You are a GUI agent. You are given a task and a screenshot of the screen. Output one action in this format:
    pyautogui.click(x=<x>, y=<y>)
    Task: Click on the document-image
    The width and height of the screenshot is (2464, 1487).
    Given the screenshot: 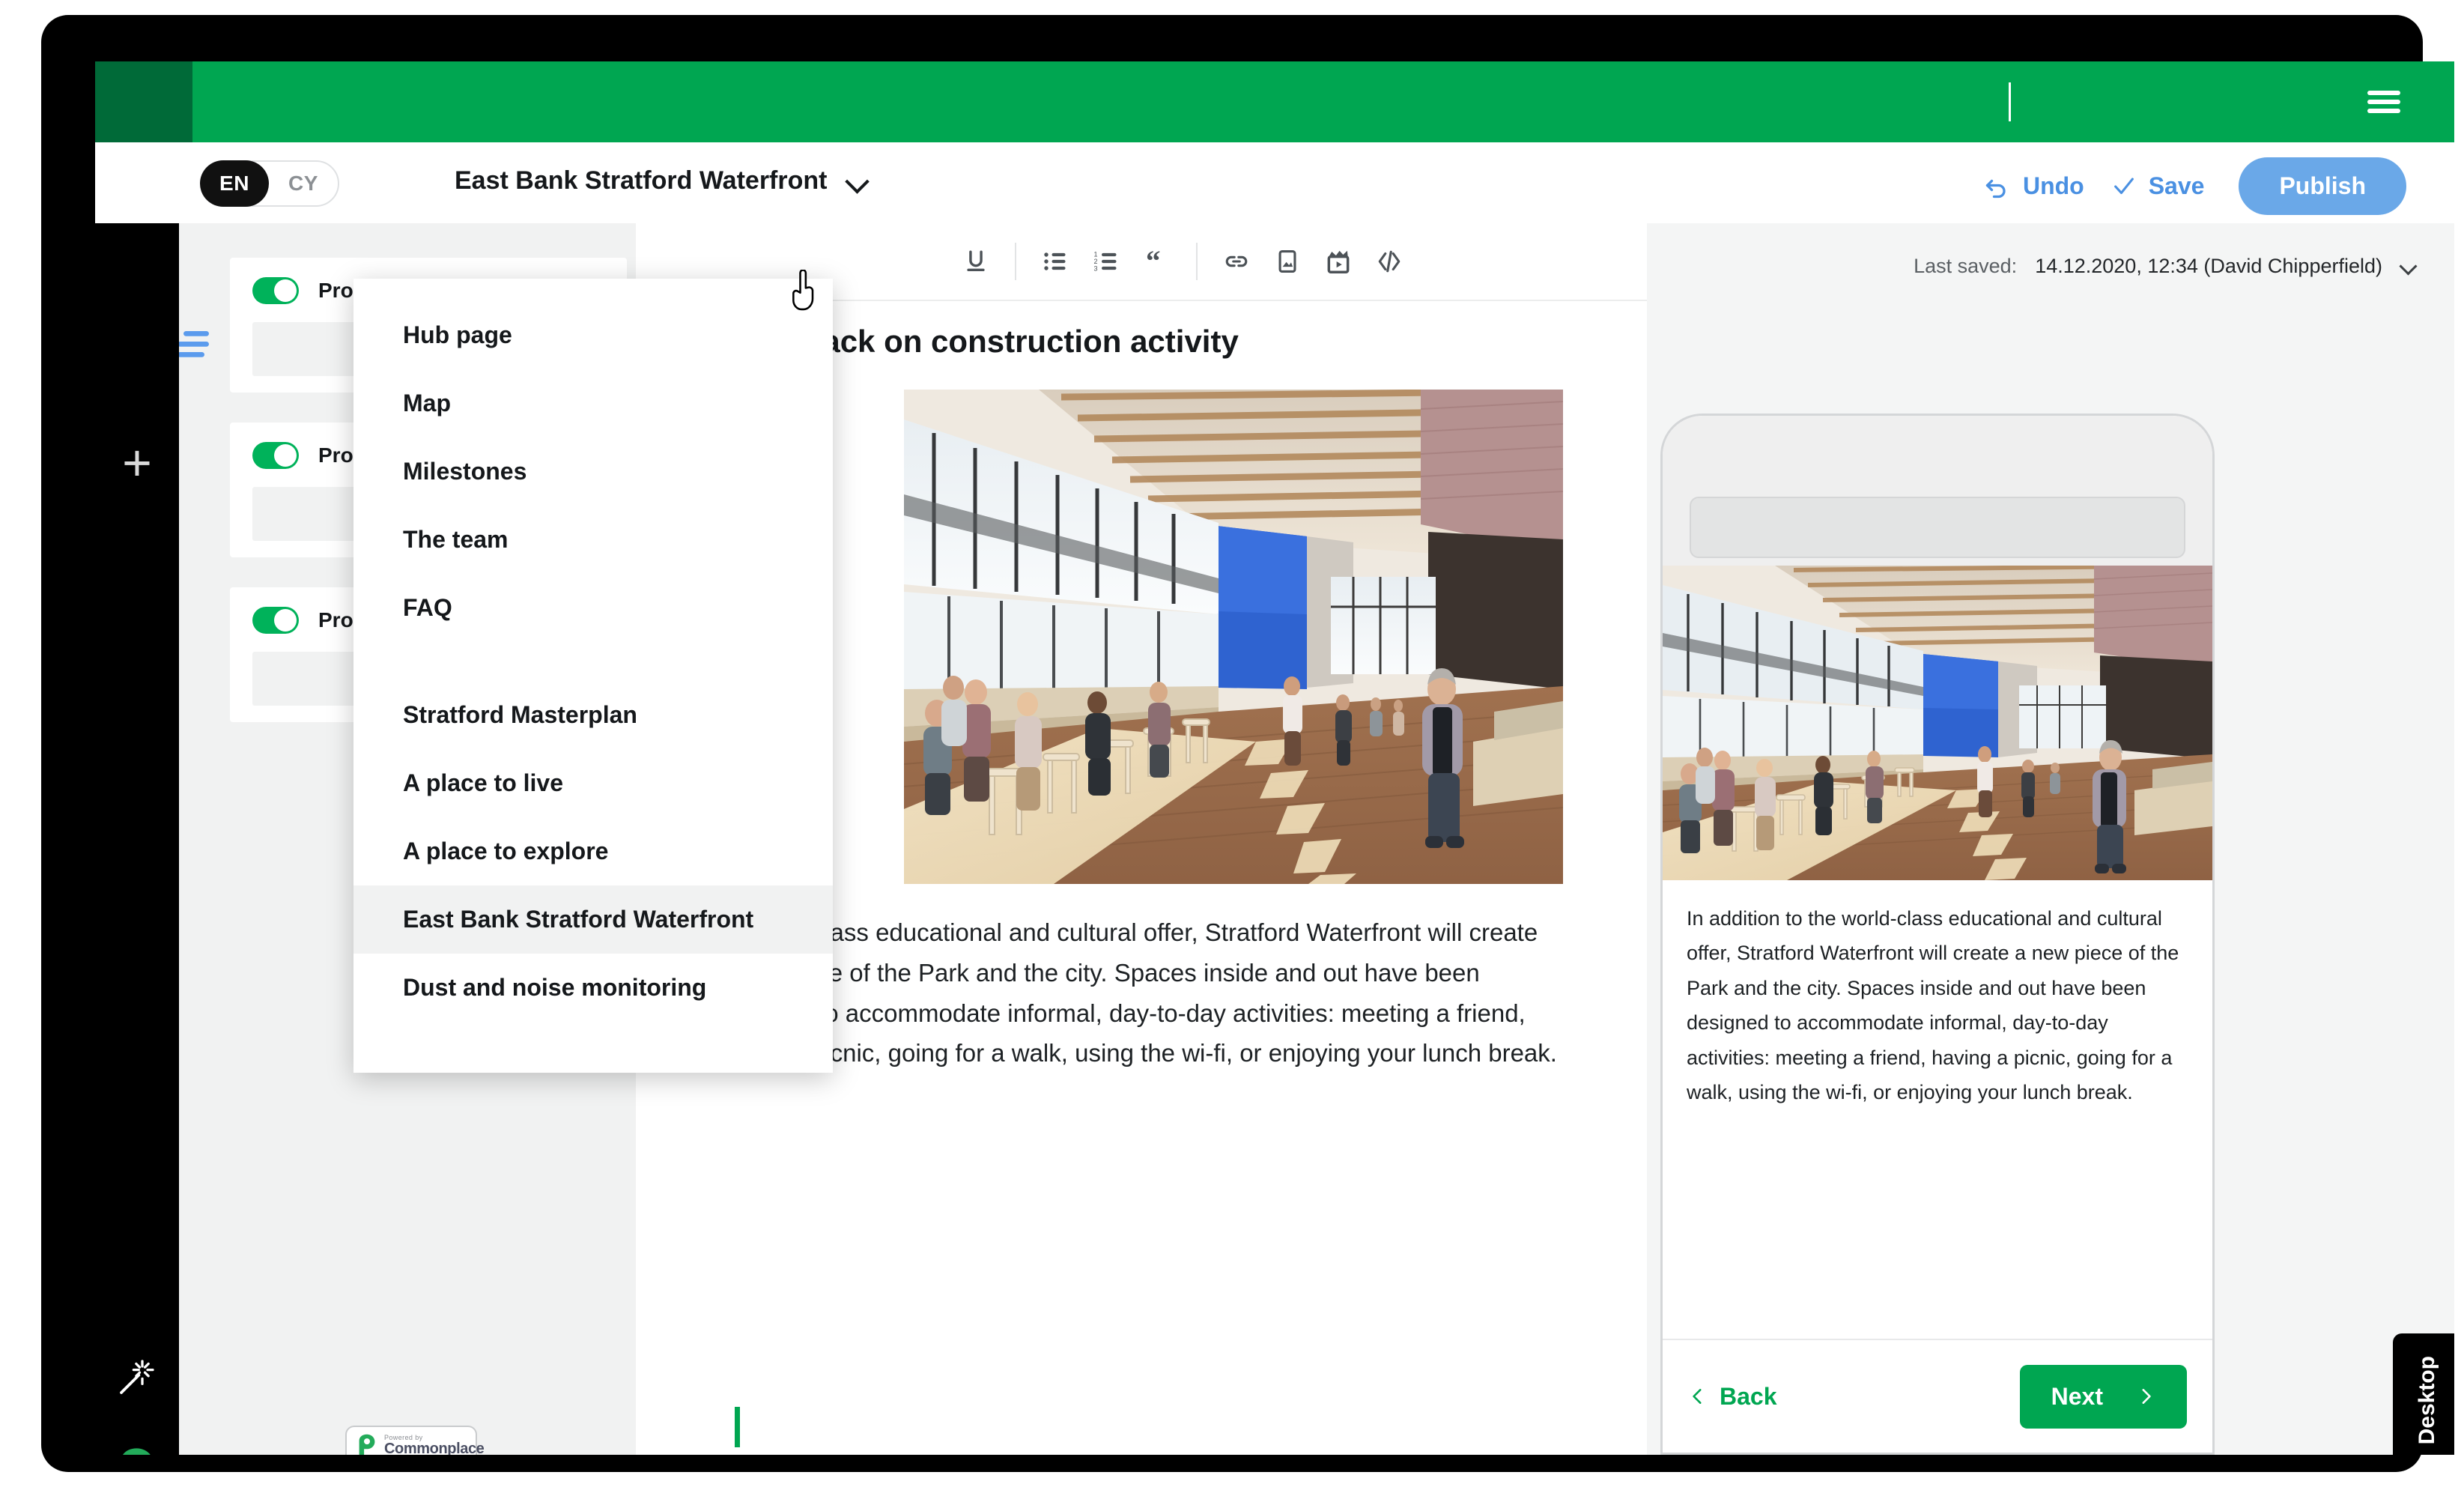 What is the action you would take?
    pyautogui.click(x=1233, y=637)
    